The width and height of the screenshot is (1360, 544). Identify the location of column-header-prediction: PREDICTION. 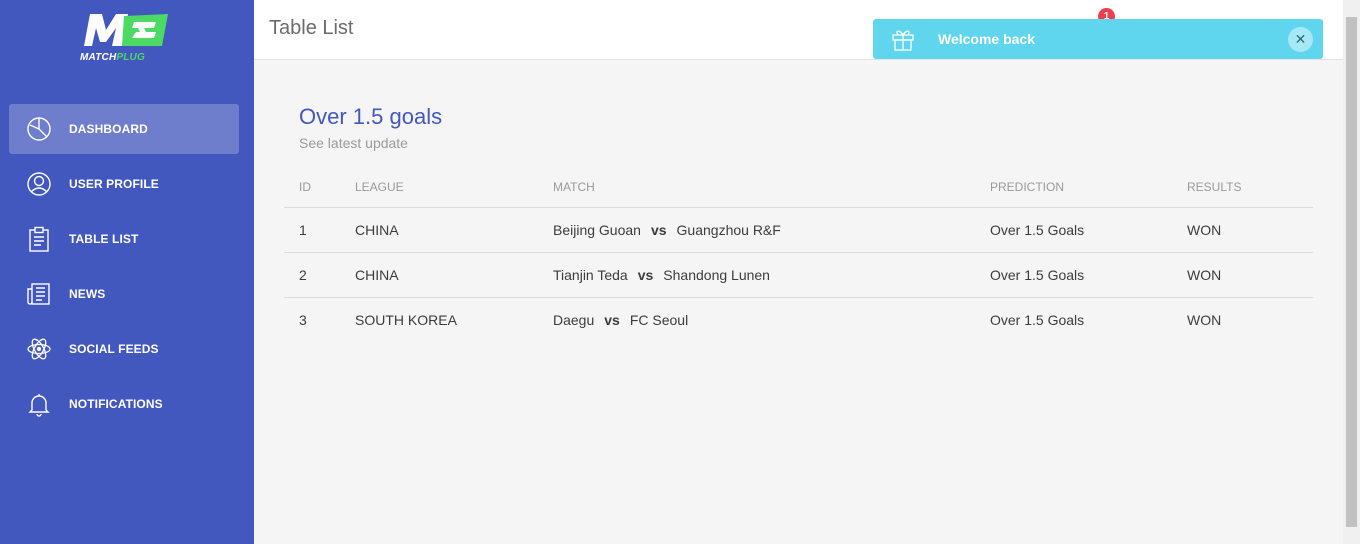
(1073, 187).